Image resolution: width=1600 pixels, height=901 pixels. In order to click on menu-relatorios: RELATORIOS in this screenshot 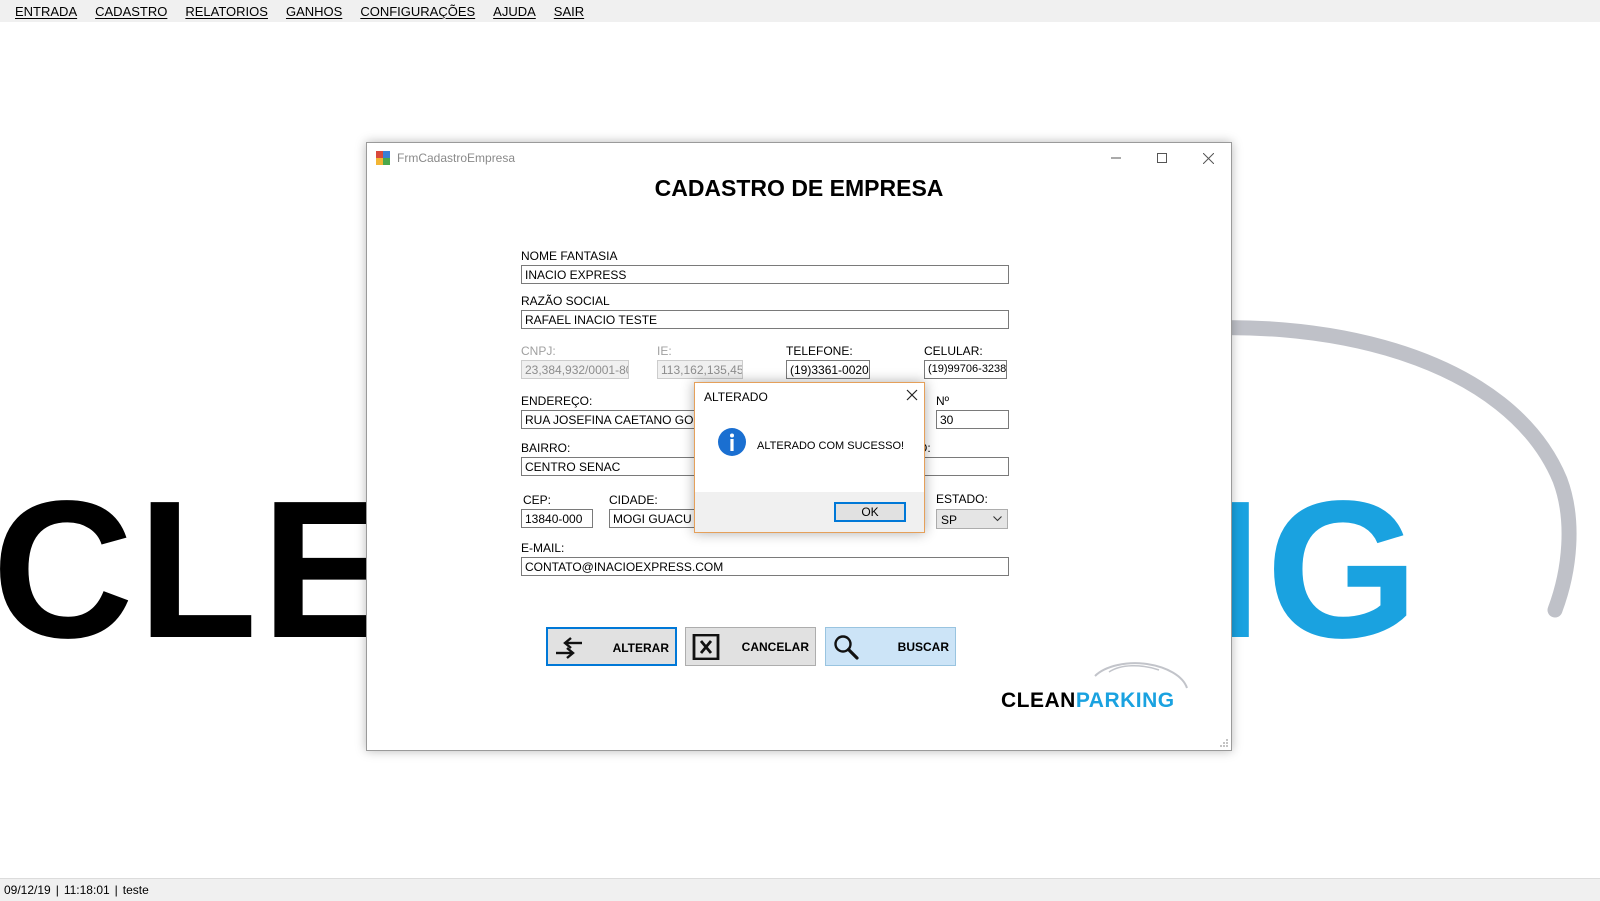, I will do `click(226, 11)`.